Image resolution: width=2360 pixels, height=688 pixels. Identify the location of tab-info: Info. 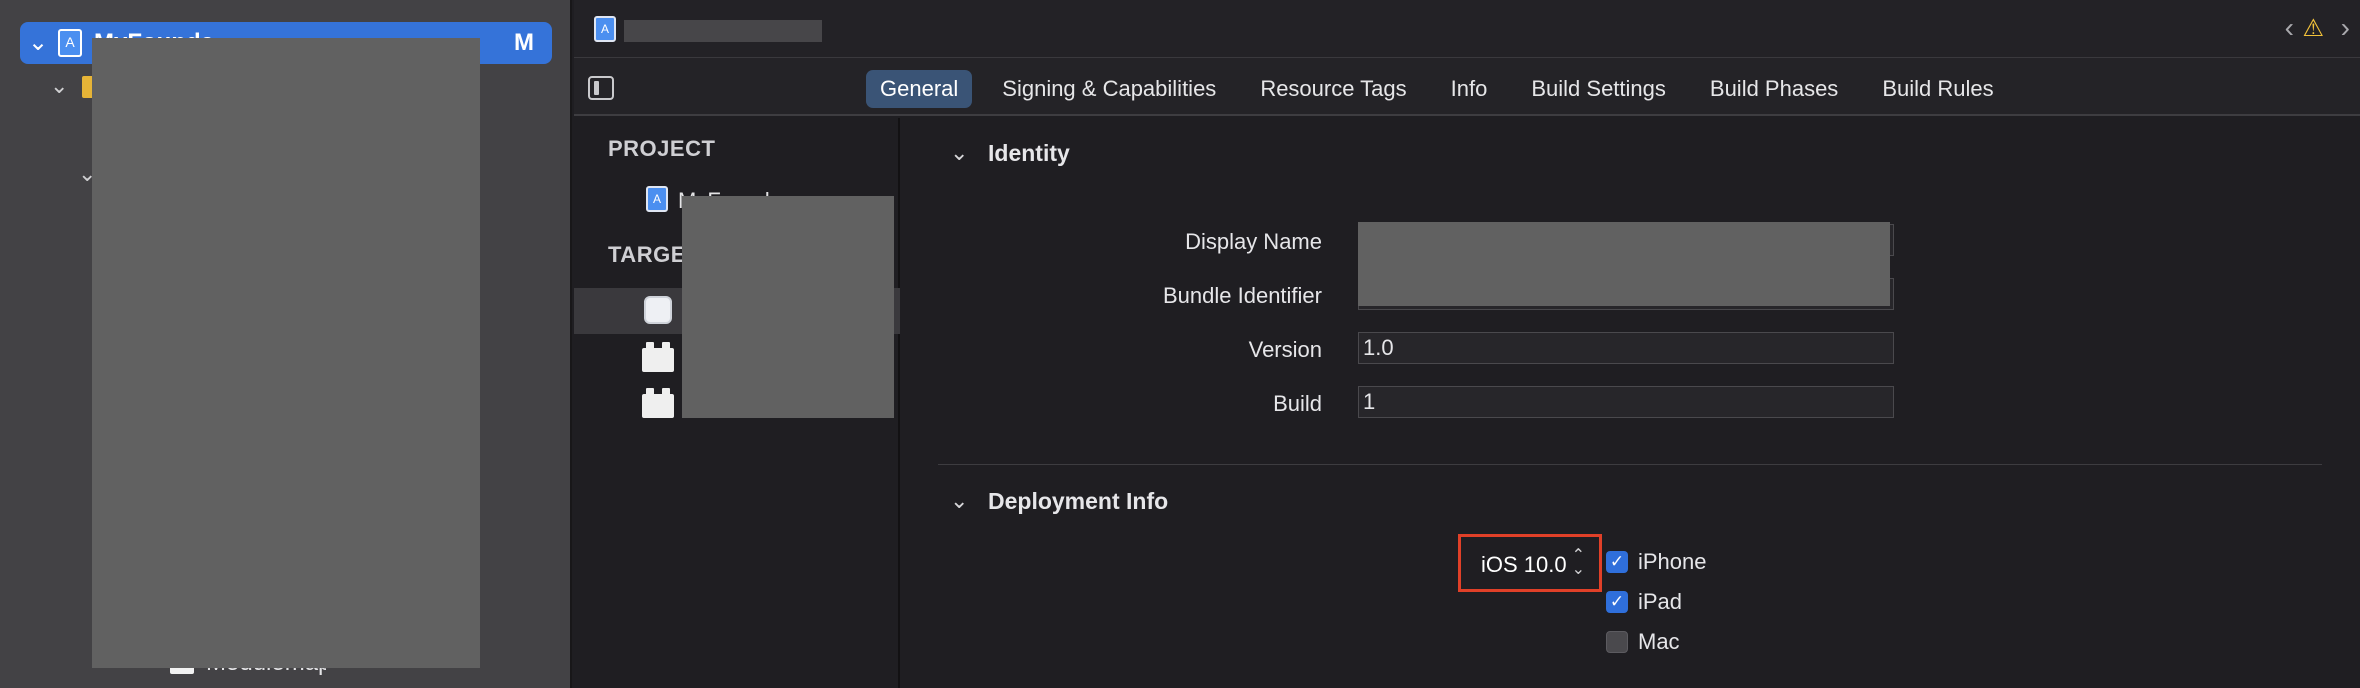
(1469, 89).